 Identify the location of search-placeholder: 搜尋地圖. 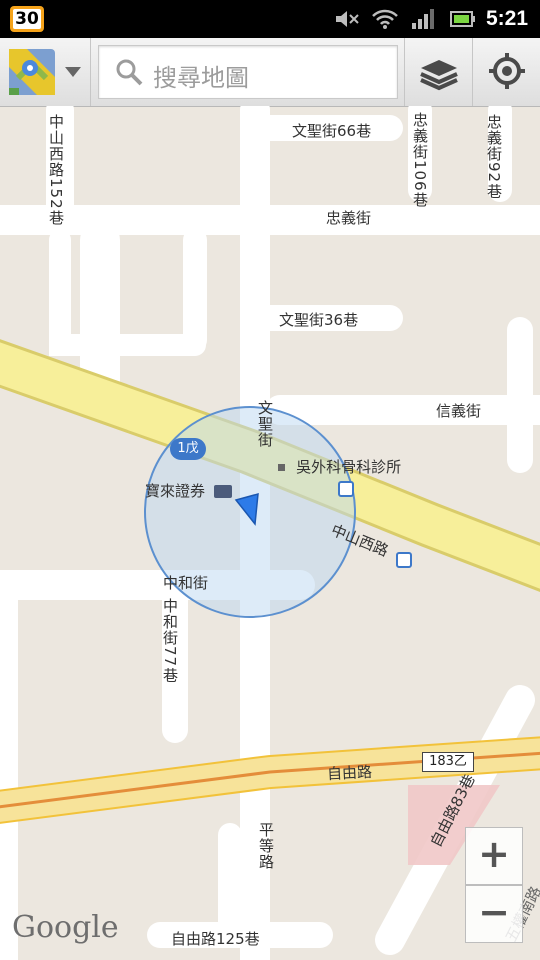
(201, 78).